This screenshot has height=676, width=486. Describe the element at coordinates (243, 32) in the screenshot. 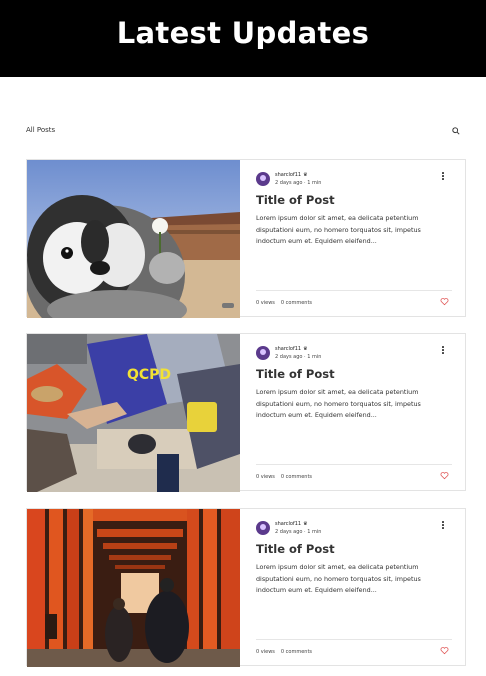

I see `page-title: Latest Updates` at that location.